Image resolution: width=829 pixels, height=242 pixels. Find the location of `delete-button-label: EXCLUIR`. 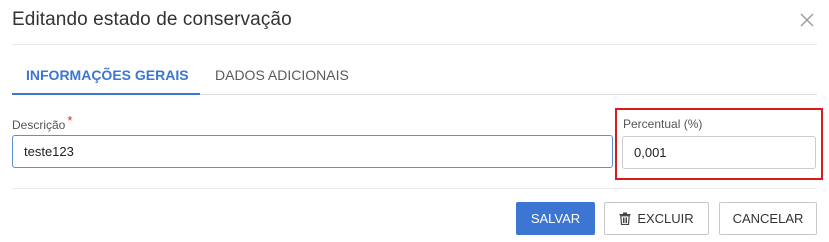

delete-button-label: EXCLUIR is located at coordinates (665, 218).